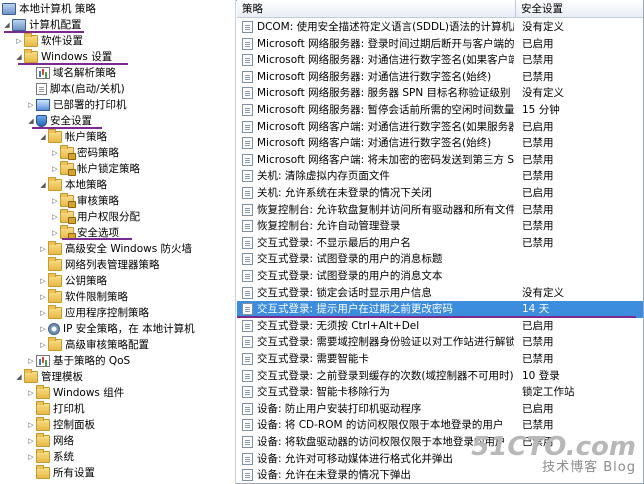 The width and height of the screenshot is (644, 484). Describe the element at coordinates (440, 293) in the screenshot. I see `table-row: 交互式登录: 锁定会话时显示用户信息 没有定义` at that location.